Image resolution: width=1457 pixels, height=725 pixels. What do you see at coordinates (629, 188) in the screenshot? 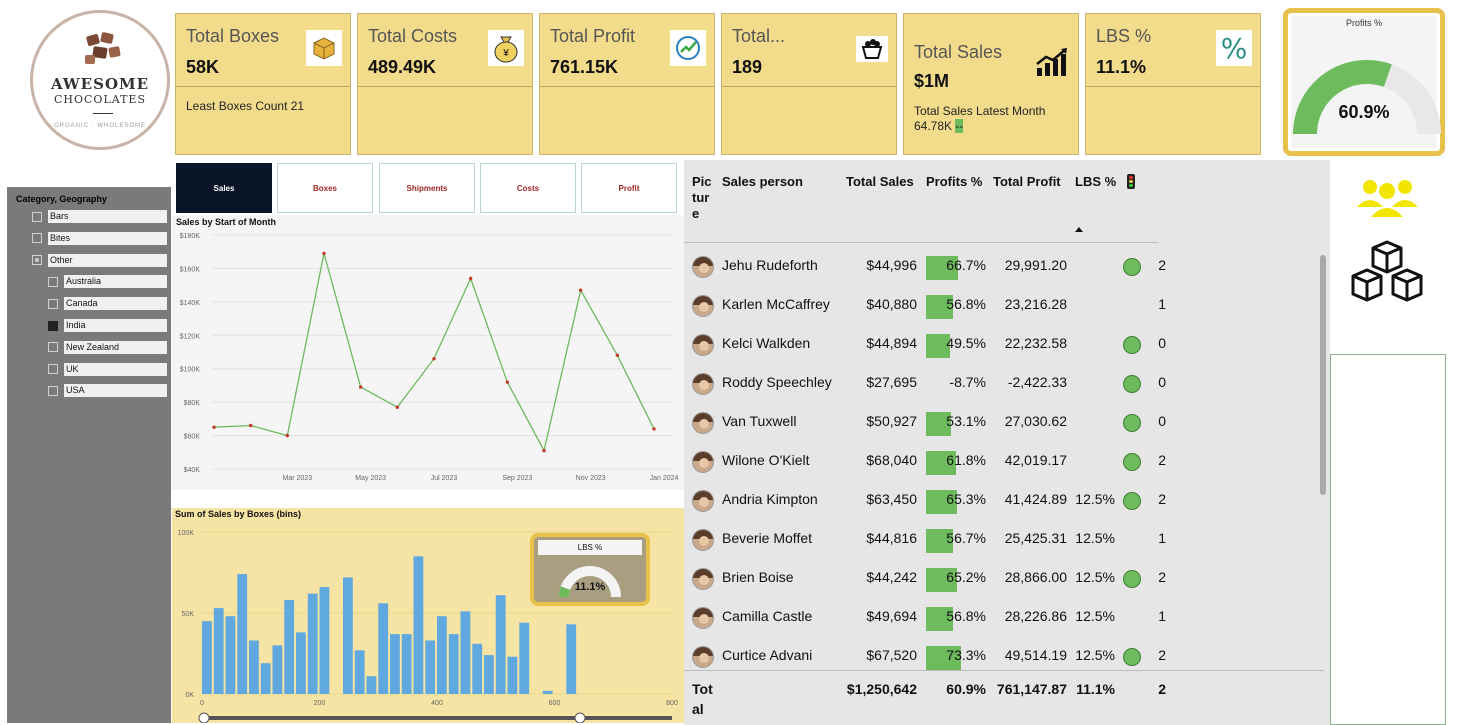
I see `tab-profit: Profit` at bounding box center [629, 188].